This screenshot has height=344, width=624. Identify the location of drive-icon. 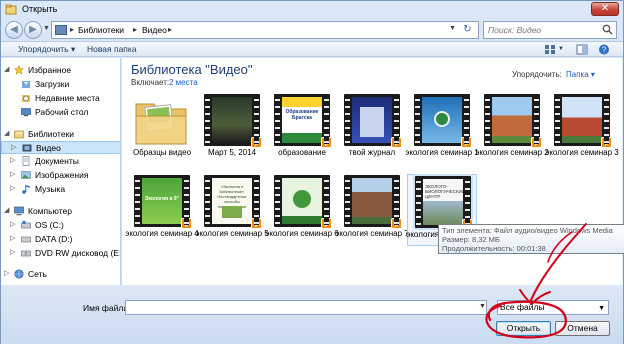
(26, 239).